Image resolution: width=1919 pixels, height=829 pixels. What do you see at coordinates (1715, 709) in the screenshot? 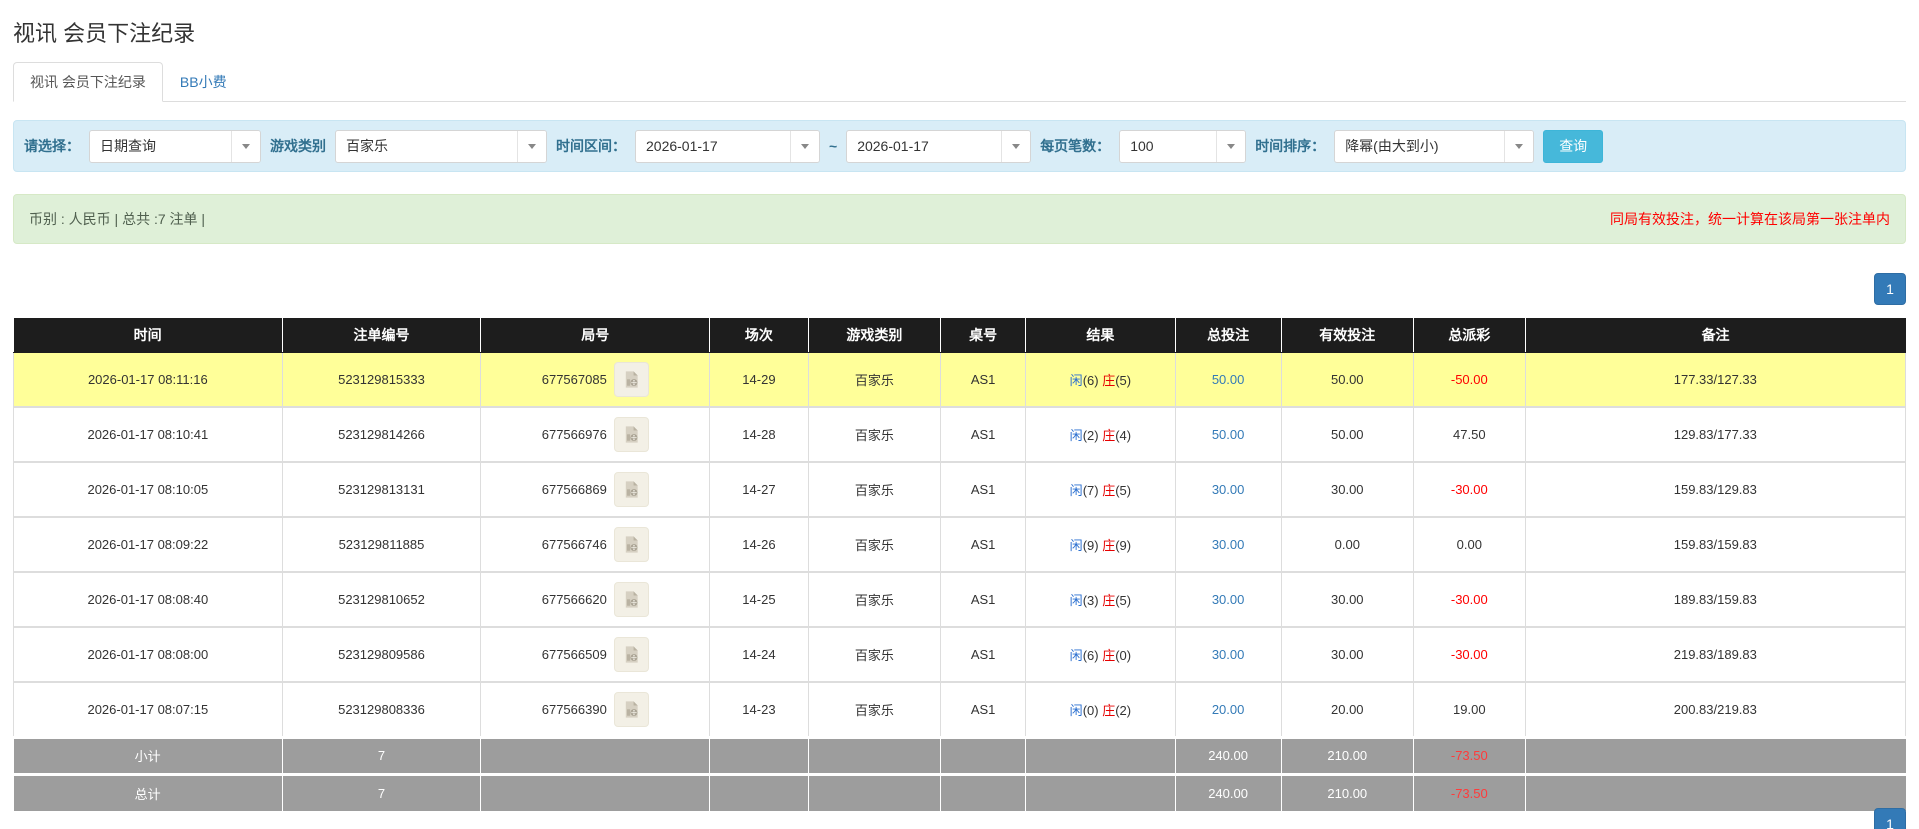
I see `cell-note: 200.83/219.83` at bounding box center [1715, 709].